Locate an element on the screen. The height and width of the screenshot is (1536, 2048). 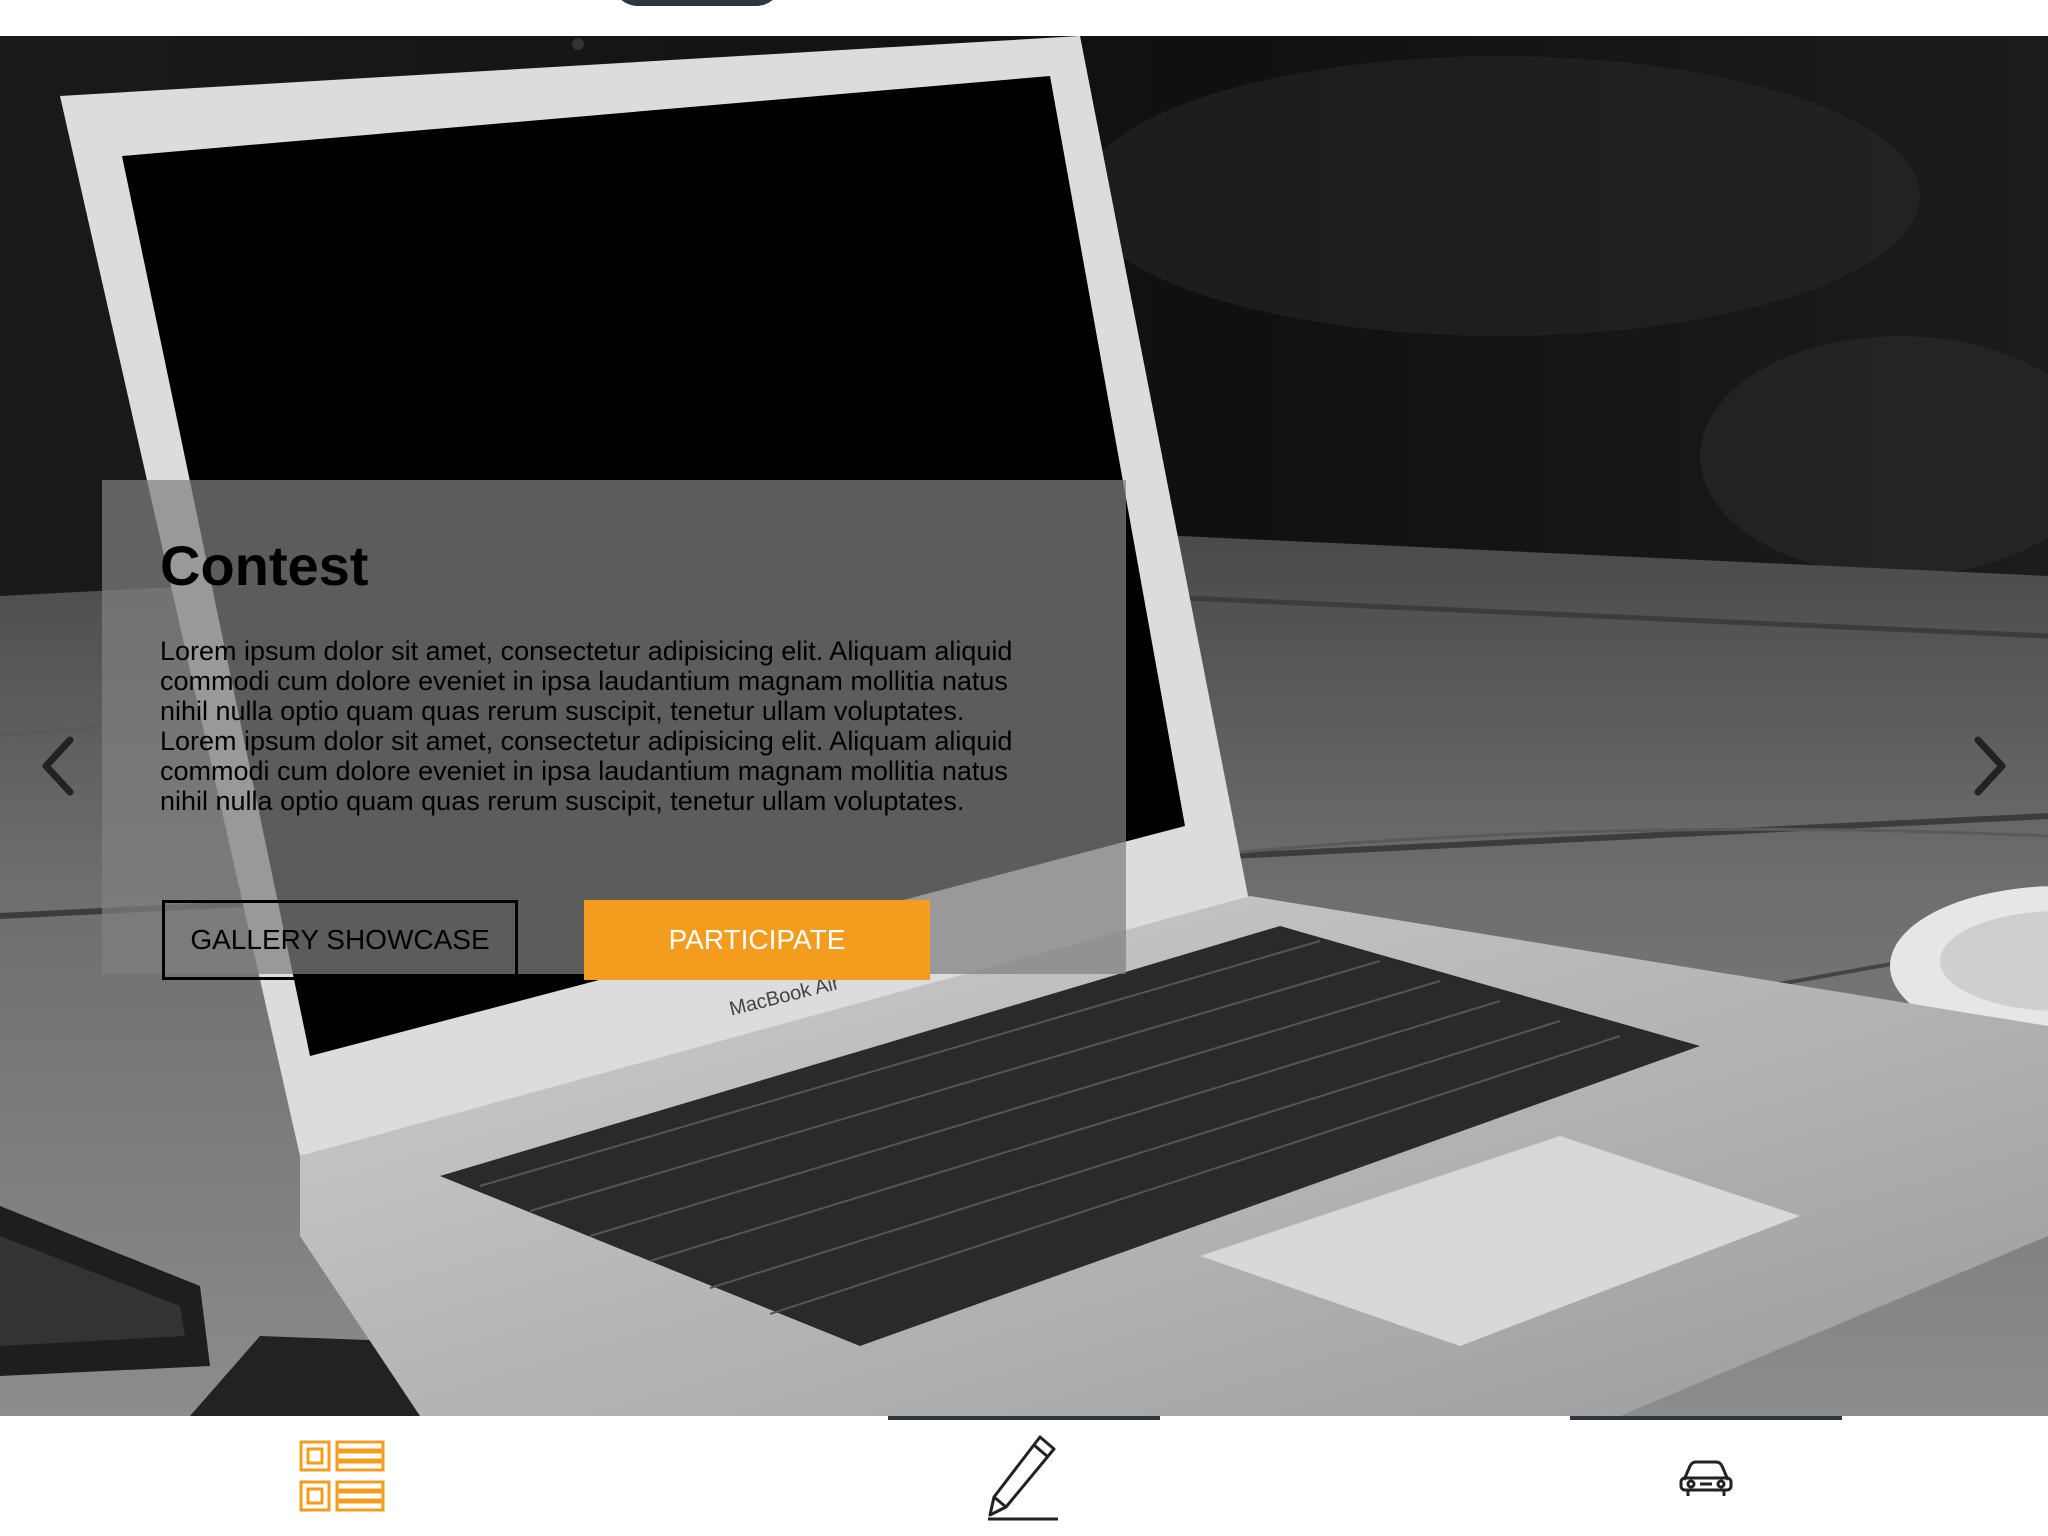
slider-prev-button is located at coordinates (58, 766).